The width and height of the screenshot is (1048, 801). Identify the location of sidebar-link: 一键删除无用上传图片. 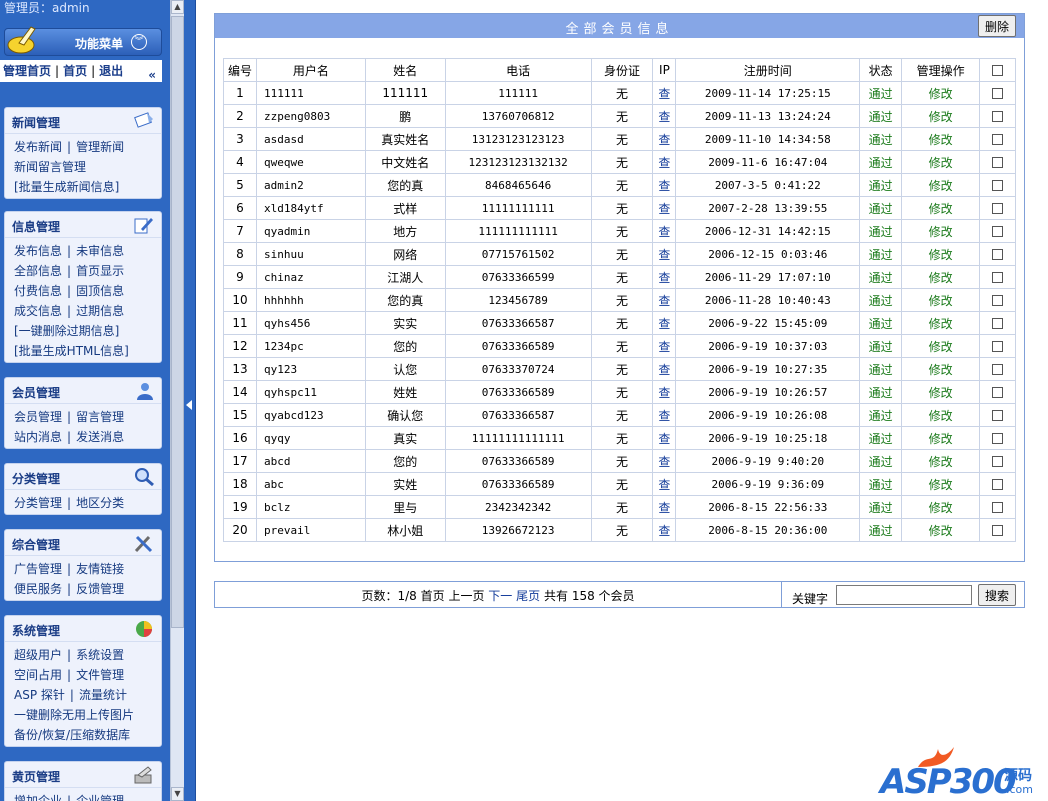
(74, 715).